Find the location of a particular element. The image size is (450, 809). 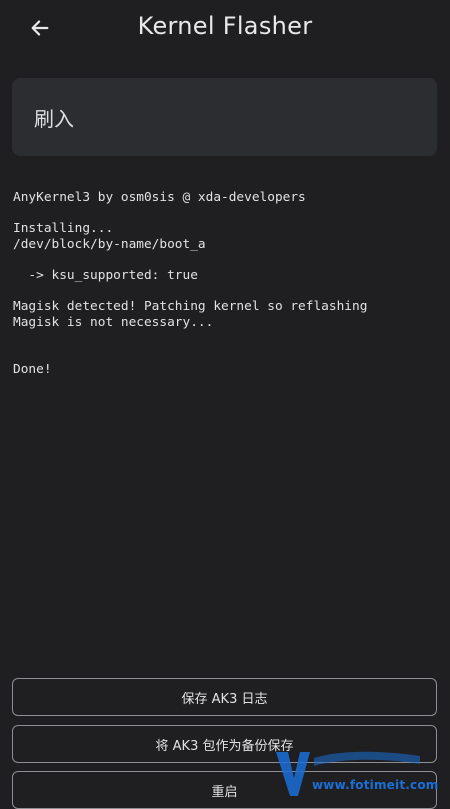

log-line: -> ksu_supported: true is located at coordinates (105, 275).